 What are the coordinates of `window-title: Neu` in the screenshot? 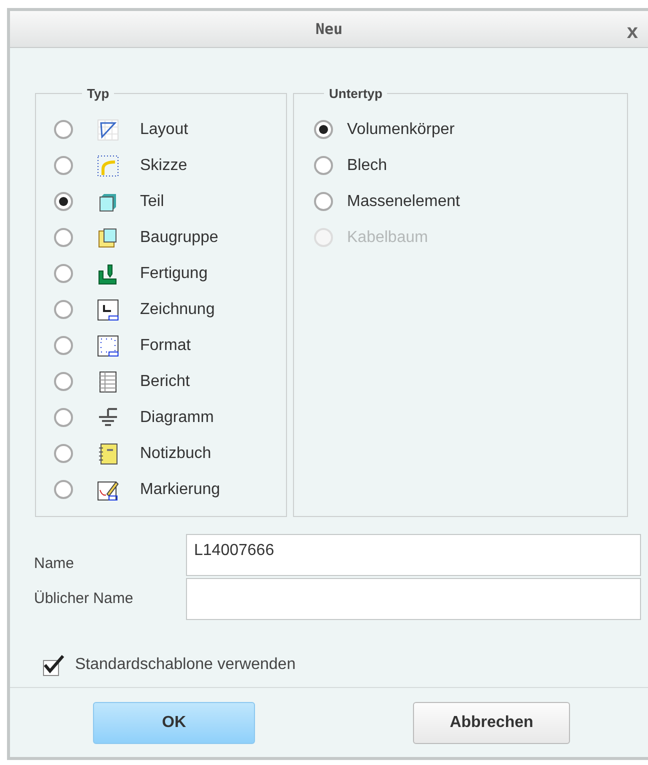 It's located at (329, 29).